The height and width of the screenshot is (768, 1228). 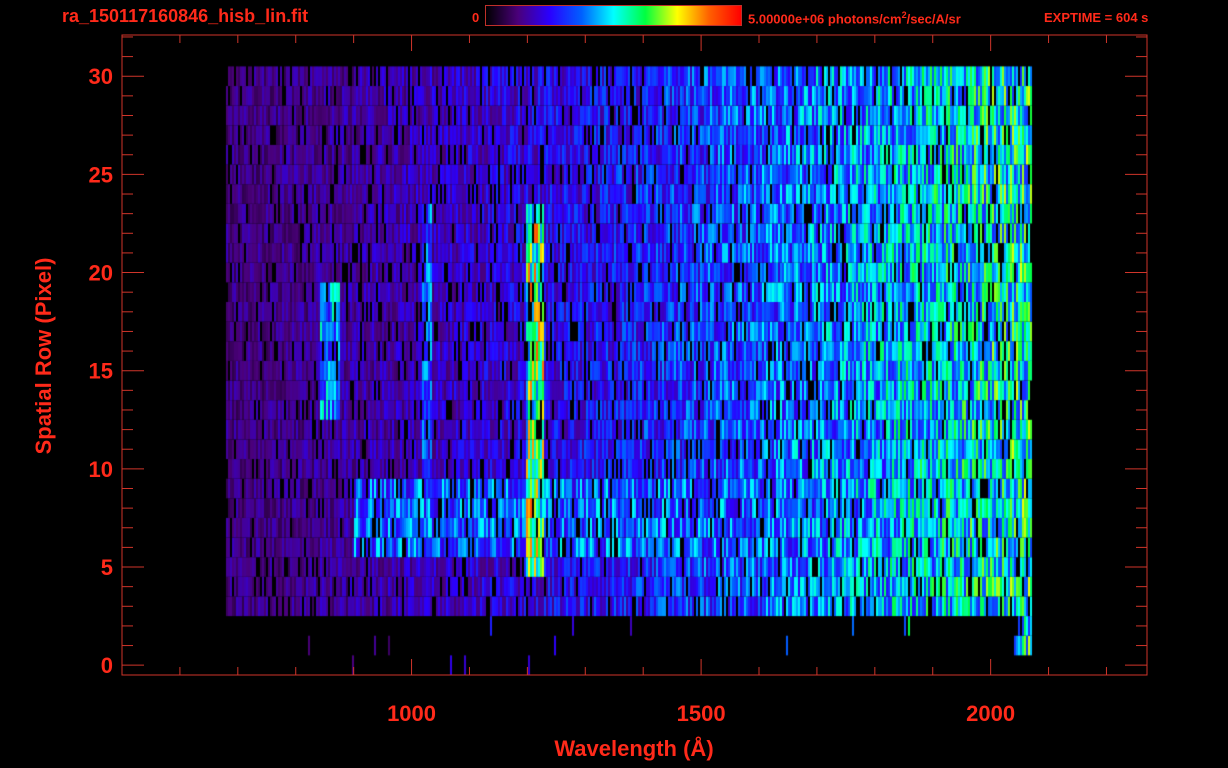 What do you see at coordinates (43, 356) in the screenshot?
I see `y-axis-label: Spatial Row (Pixel)` at bounding box center [43, 356].